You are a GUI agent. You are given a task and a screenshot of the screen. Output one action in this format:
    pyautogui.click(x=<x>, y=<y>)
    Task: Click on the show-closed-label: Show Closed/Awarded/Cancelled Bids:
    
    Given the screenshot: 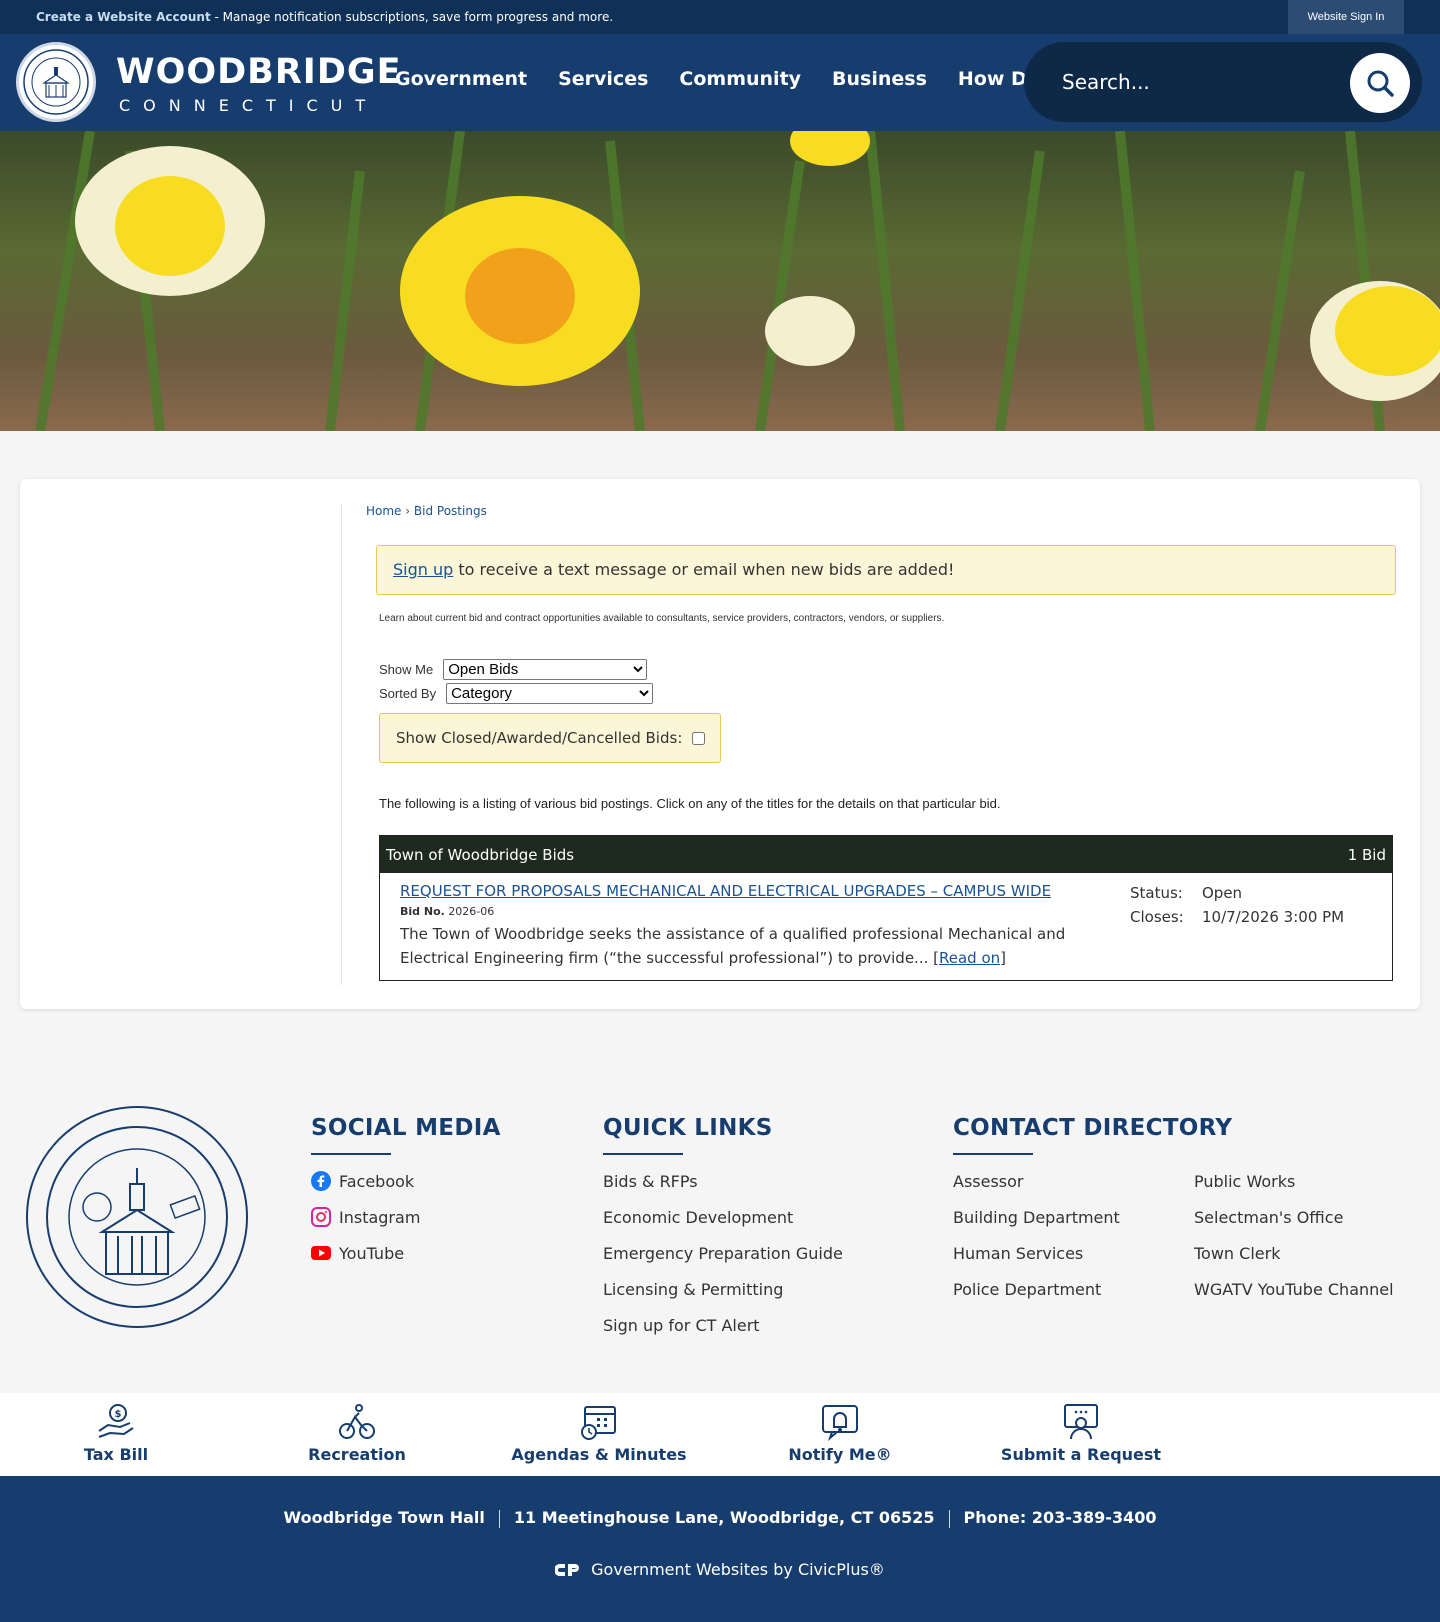 What is the action you would take?
    pyautogui.click(x=539, y=738)
    